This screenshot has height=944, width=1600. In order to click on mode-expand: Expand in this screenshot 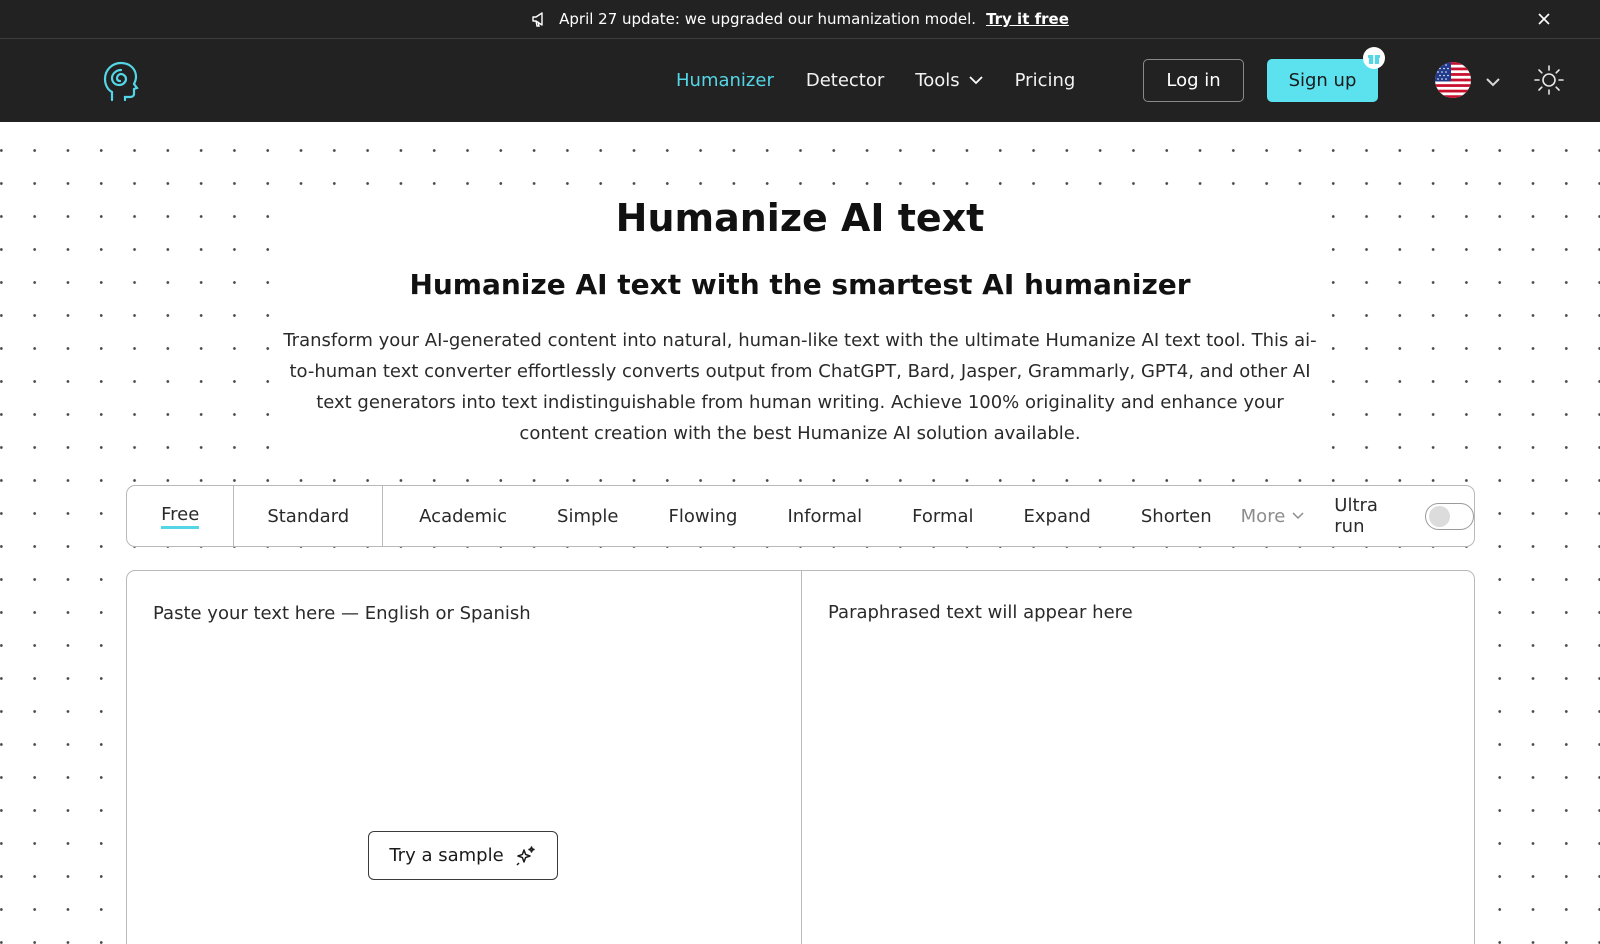, I will do `click(1057, 516)`.